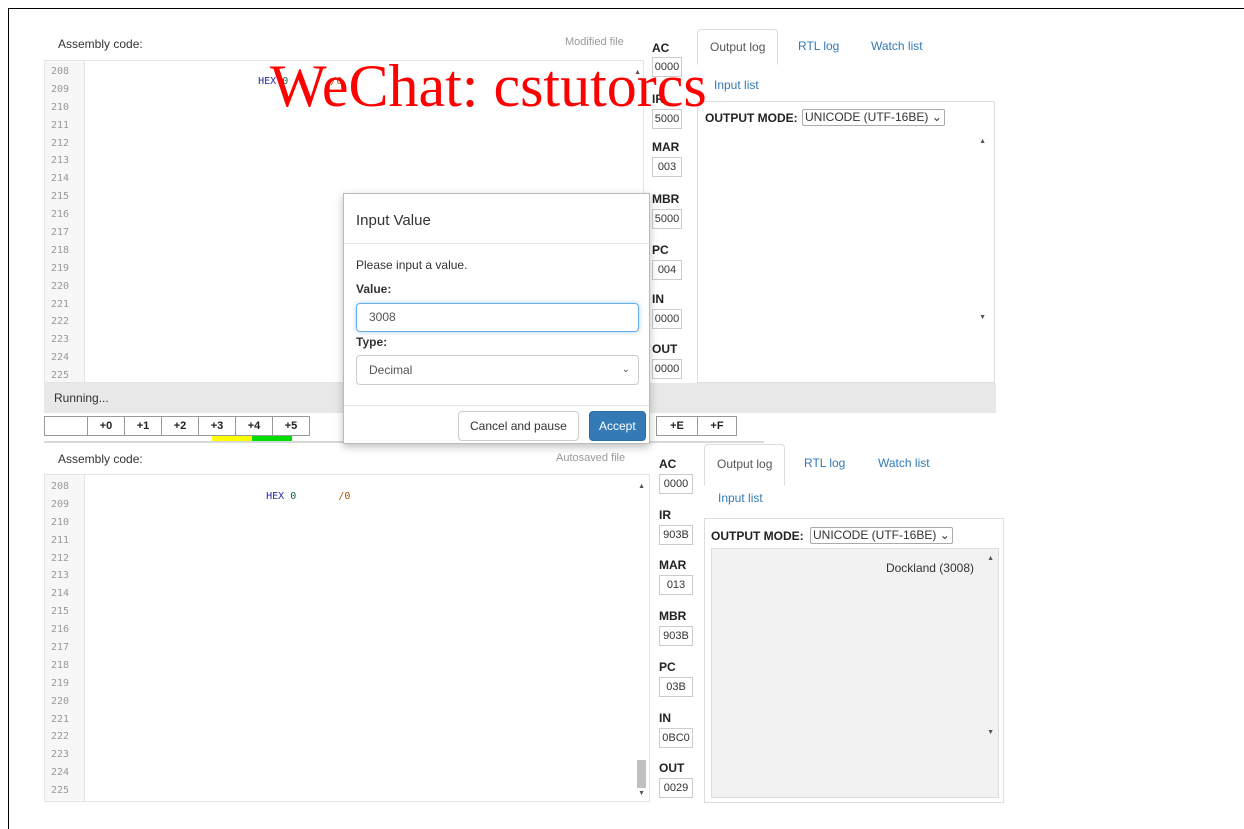 This screenshot has height=829, width=1244. I want to click on register-mbr: MBR 5000, so click(667, 210).